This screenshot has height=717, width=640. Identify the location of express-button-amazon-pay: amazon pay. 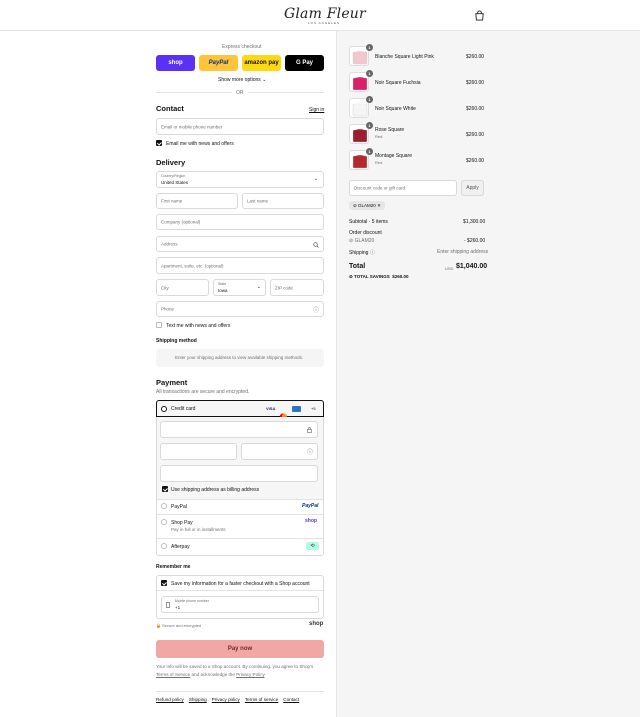
(261, 63).